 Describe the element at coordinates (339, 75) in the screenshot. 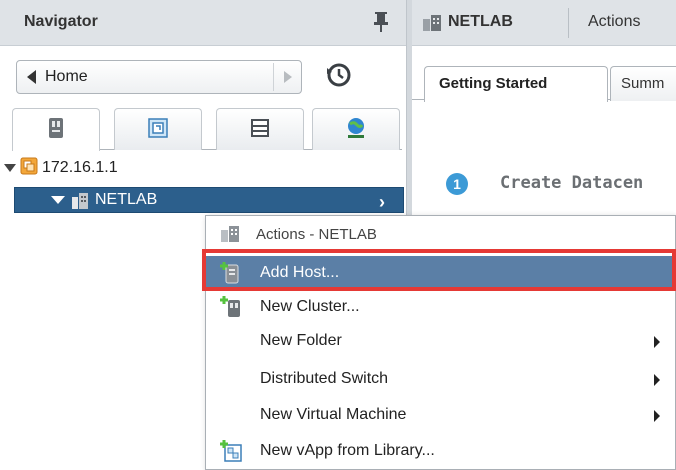

I see `history-icon` at that location.